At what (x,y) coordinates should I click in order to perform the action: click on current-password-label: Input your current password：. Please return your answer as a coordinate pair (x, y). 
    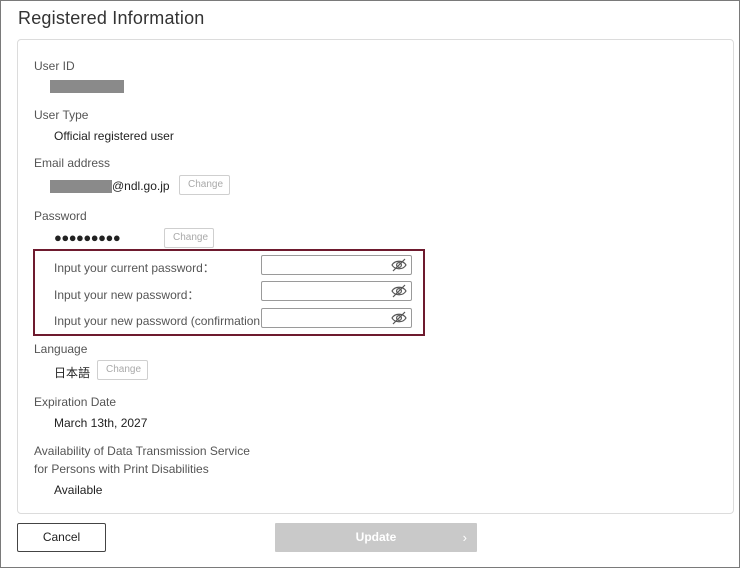
    Looking at the image, I should click on (134, 268).